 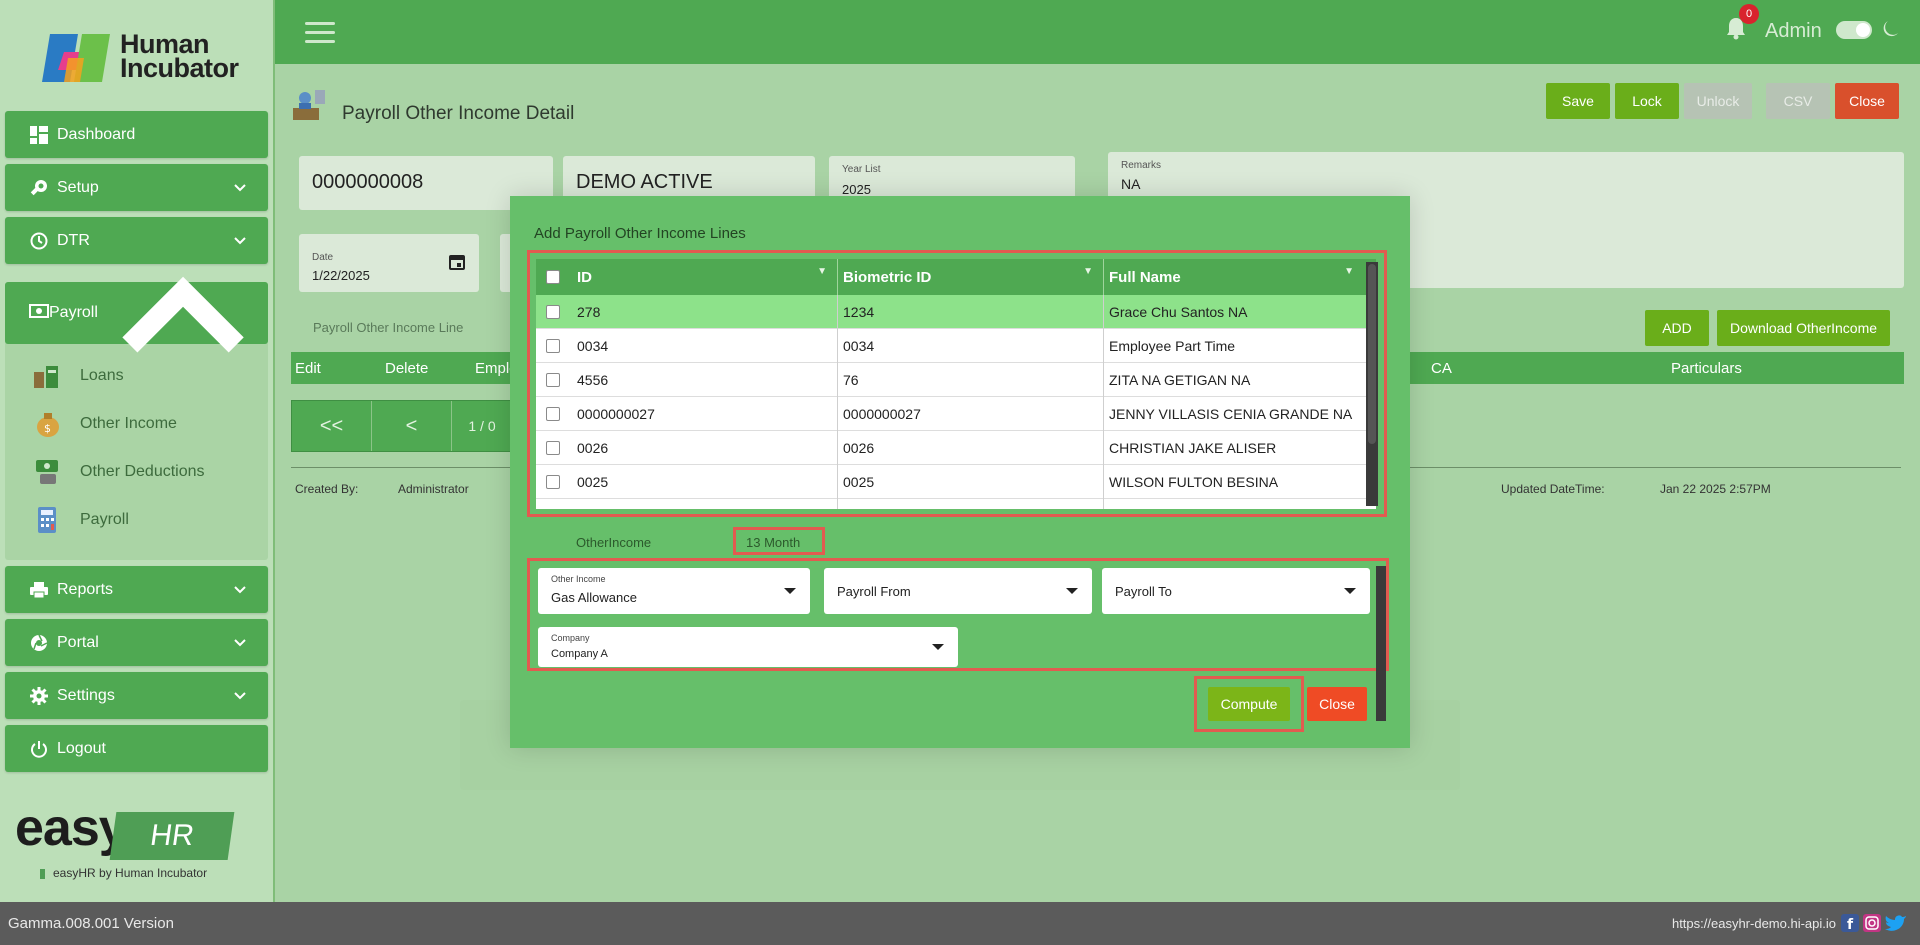 What do you see at coordinates (705, 346) in the screenshot?
I see `cell-id: 0034` at bounding box center [705, 346].